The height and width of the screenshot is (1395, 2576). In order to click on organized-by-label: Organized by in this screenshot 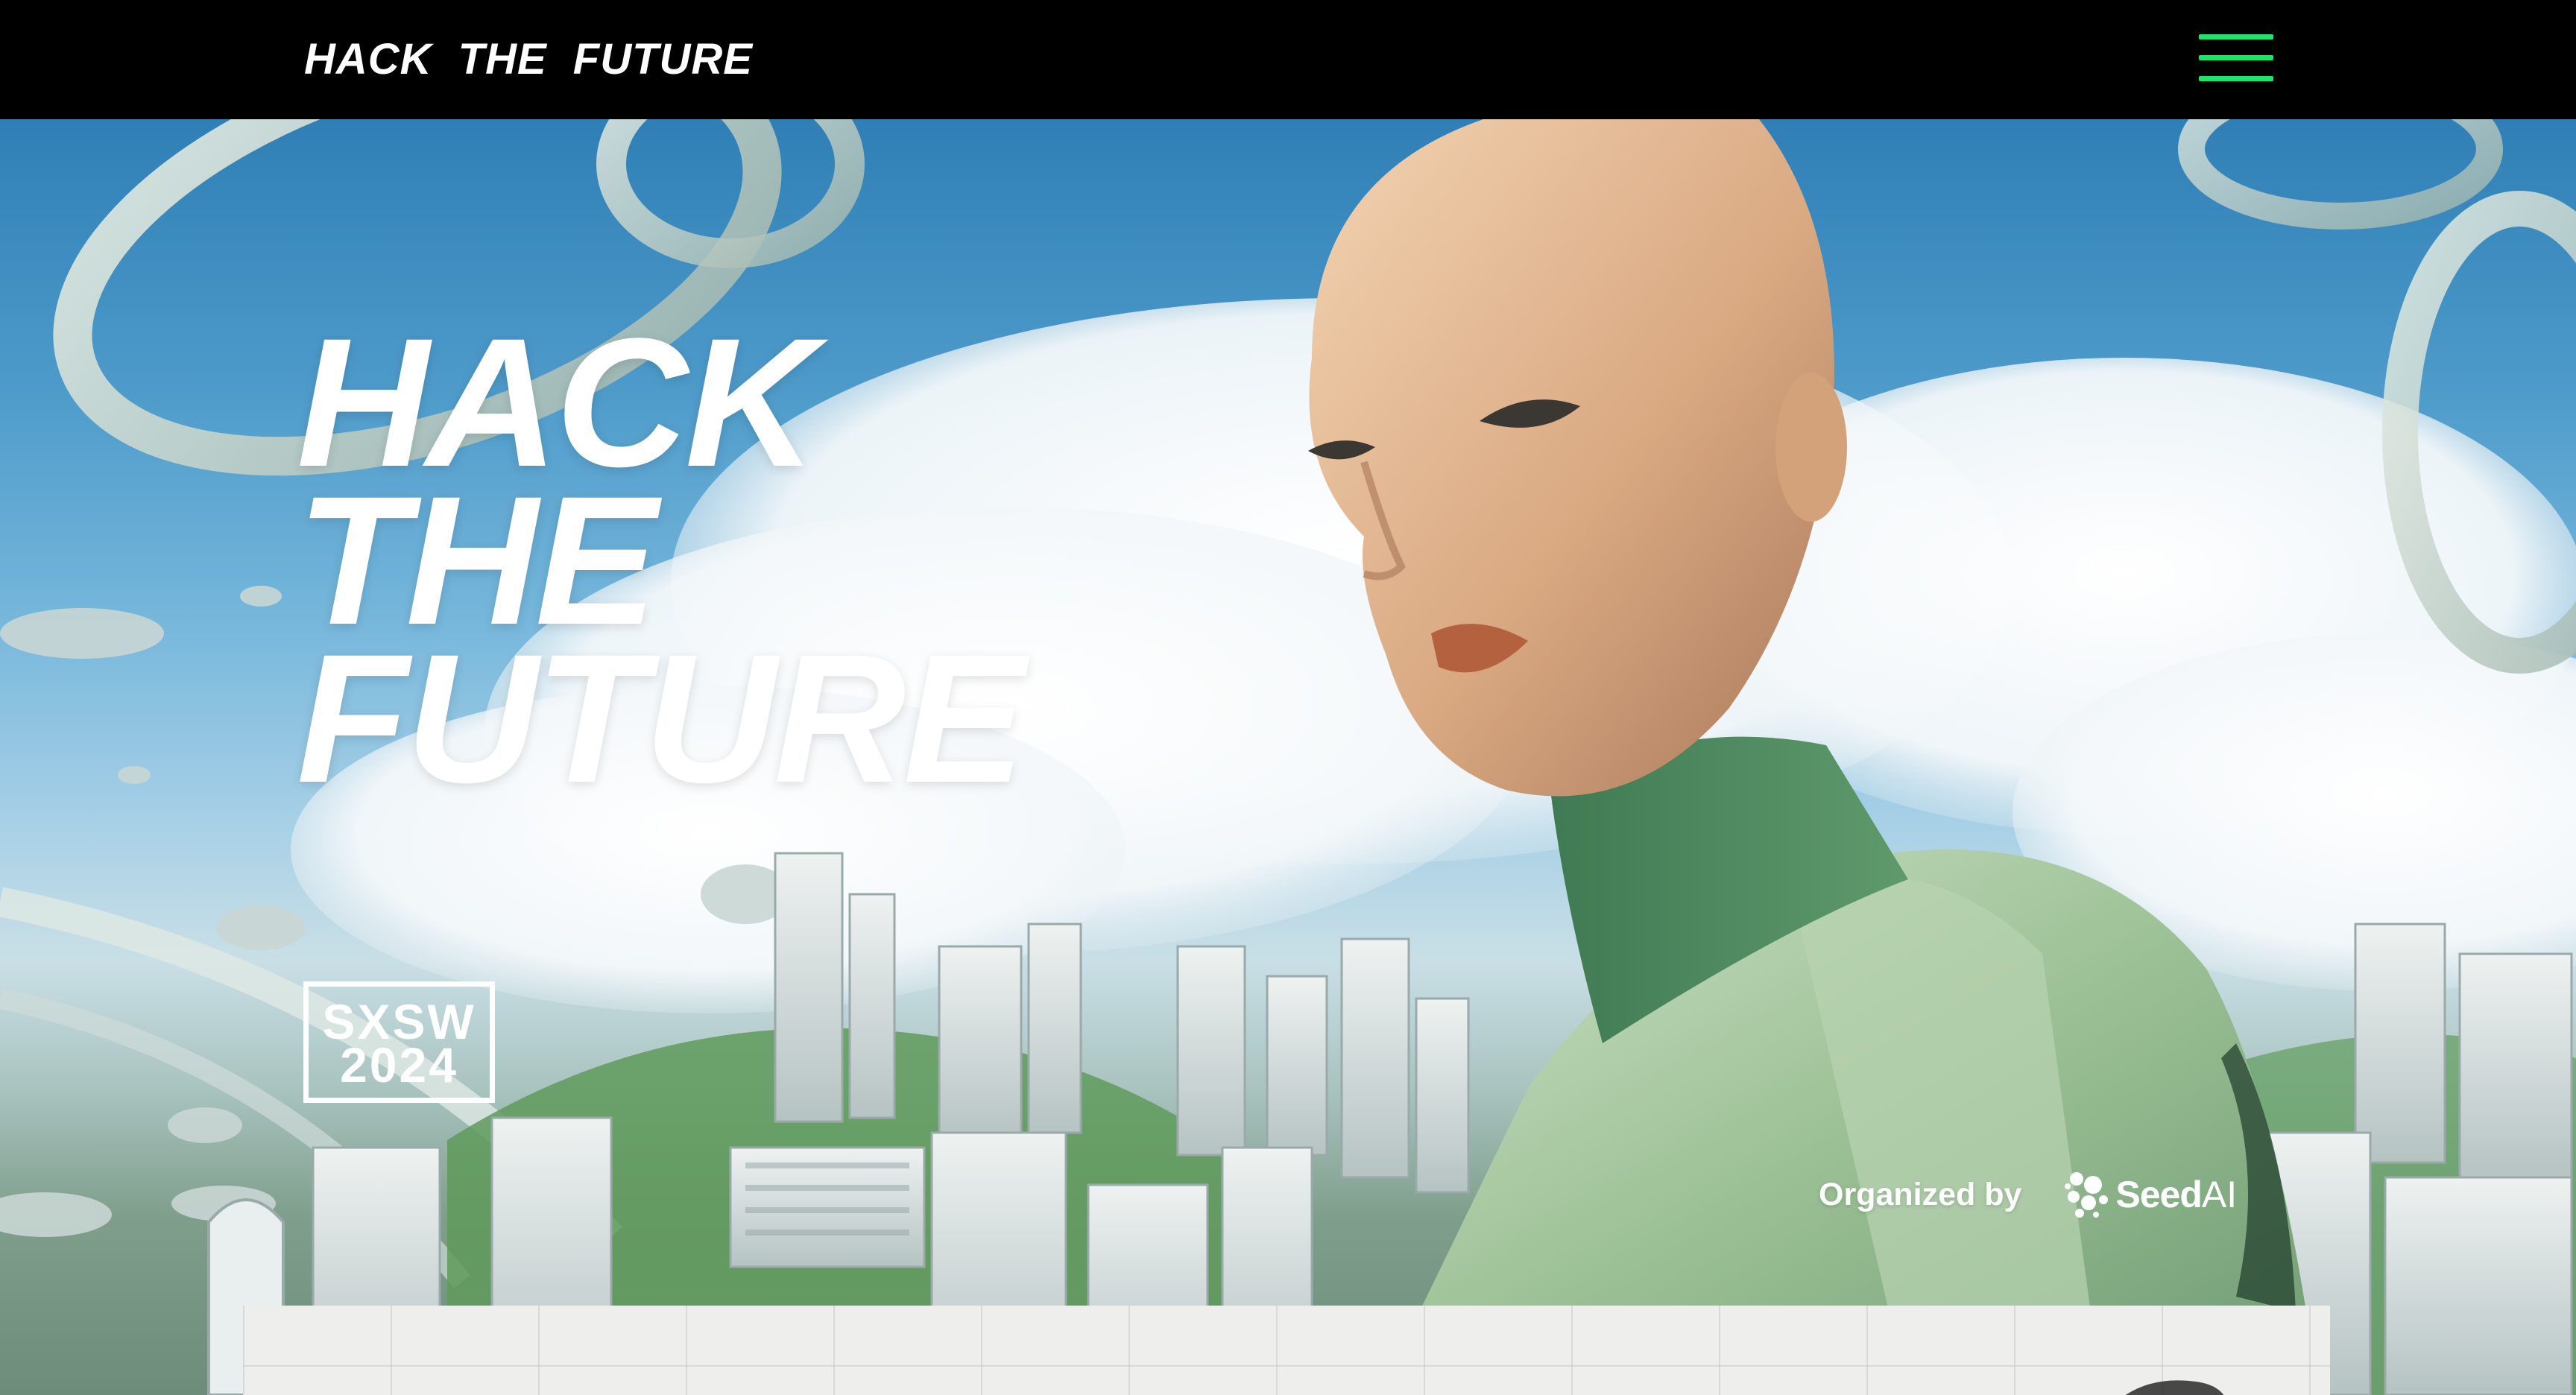, I will do `click(1921, 1194)`.